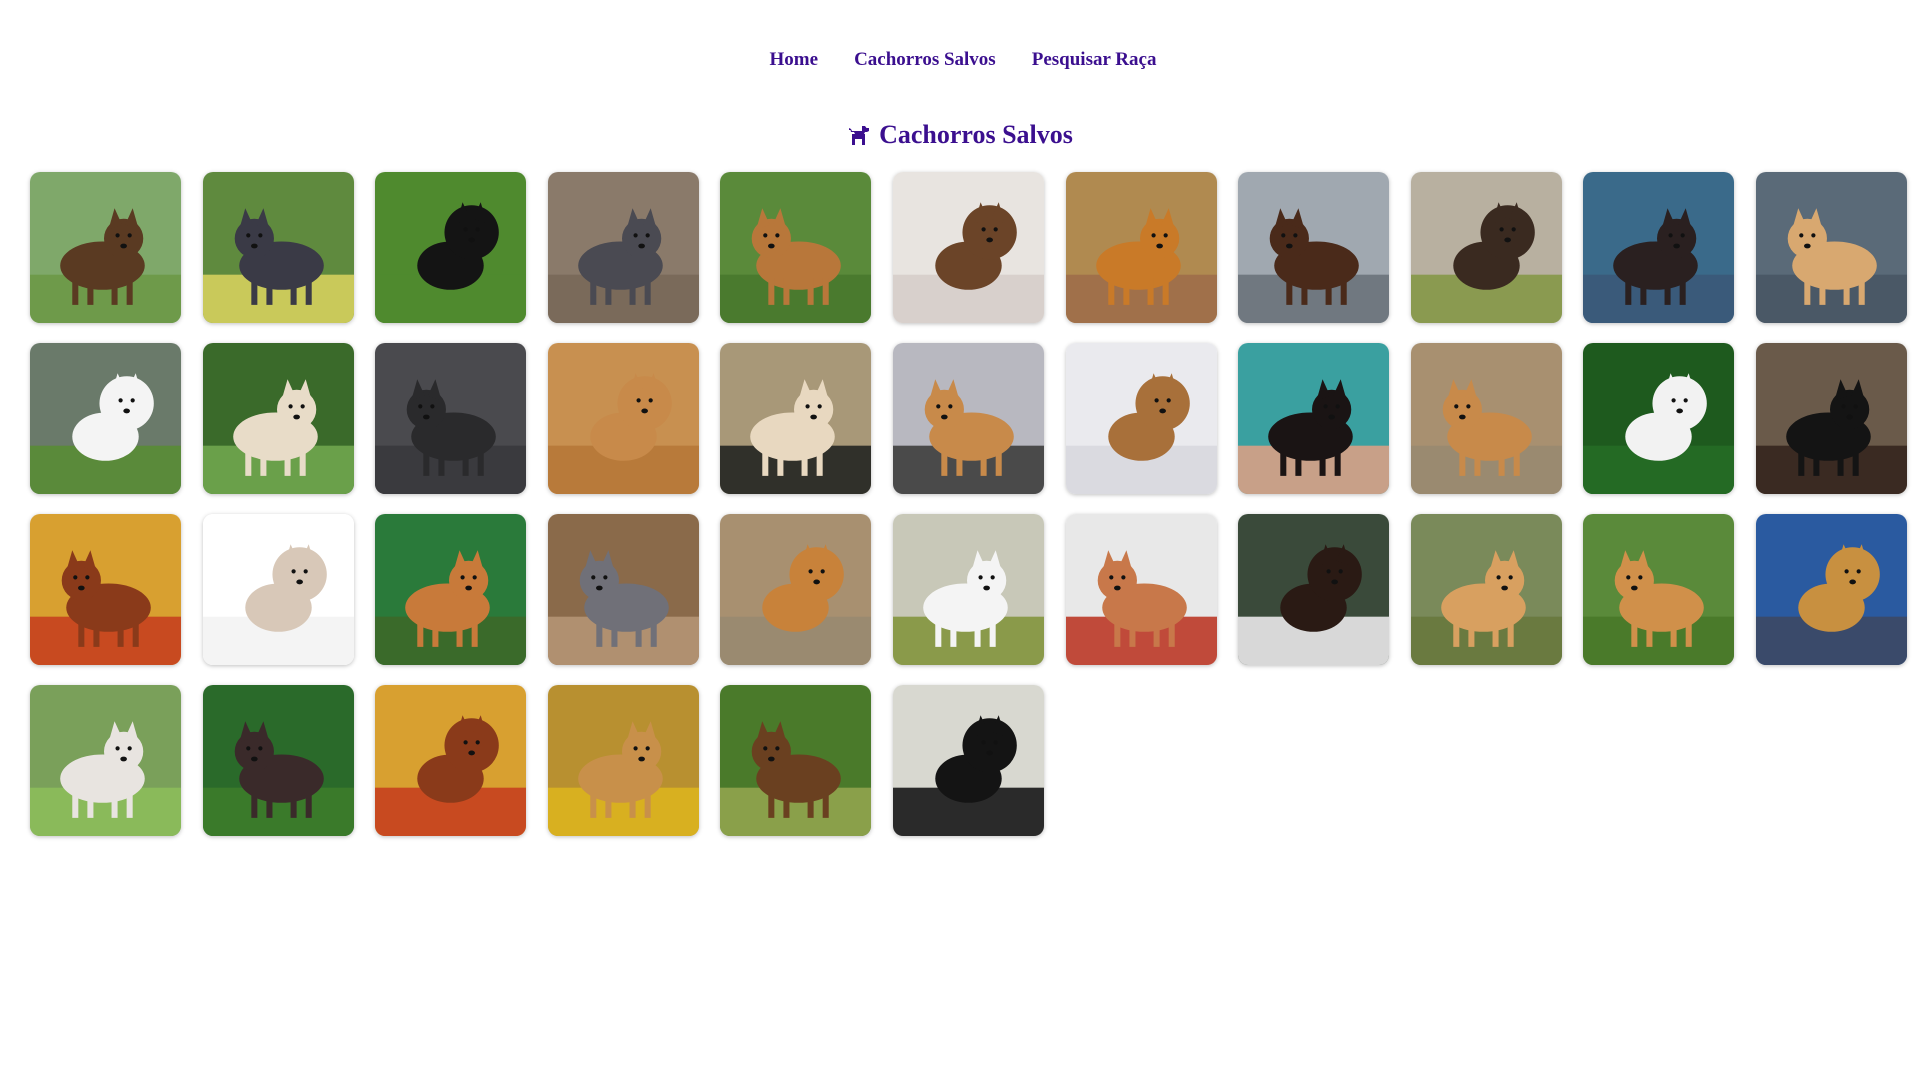 The image size is (1920, 1080). I want to click on page-header: Cachorros Salvos, so click(960, 135).